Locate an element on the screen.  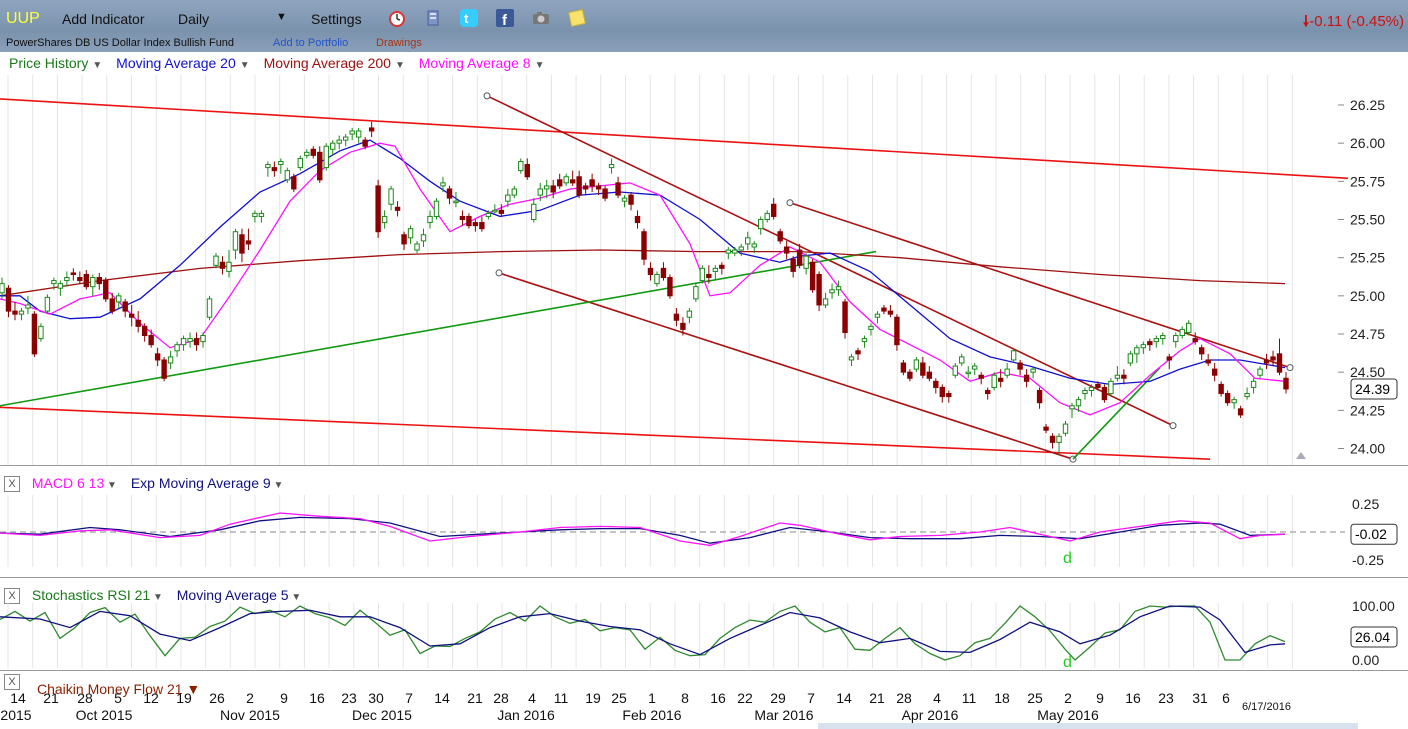
y-tick-label: 26.25 is located at coordinates (1367, 105).